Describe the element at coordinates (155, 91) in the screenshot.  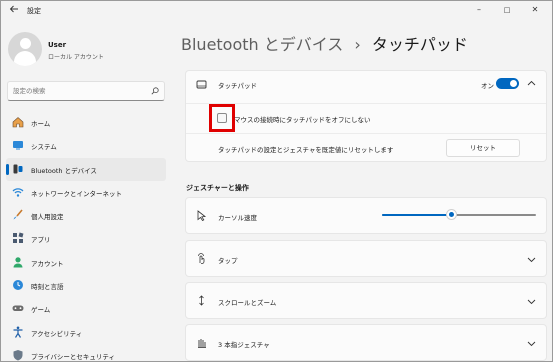
I see `search-icon` at that location.